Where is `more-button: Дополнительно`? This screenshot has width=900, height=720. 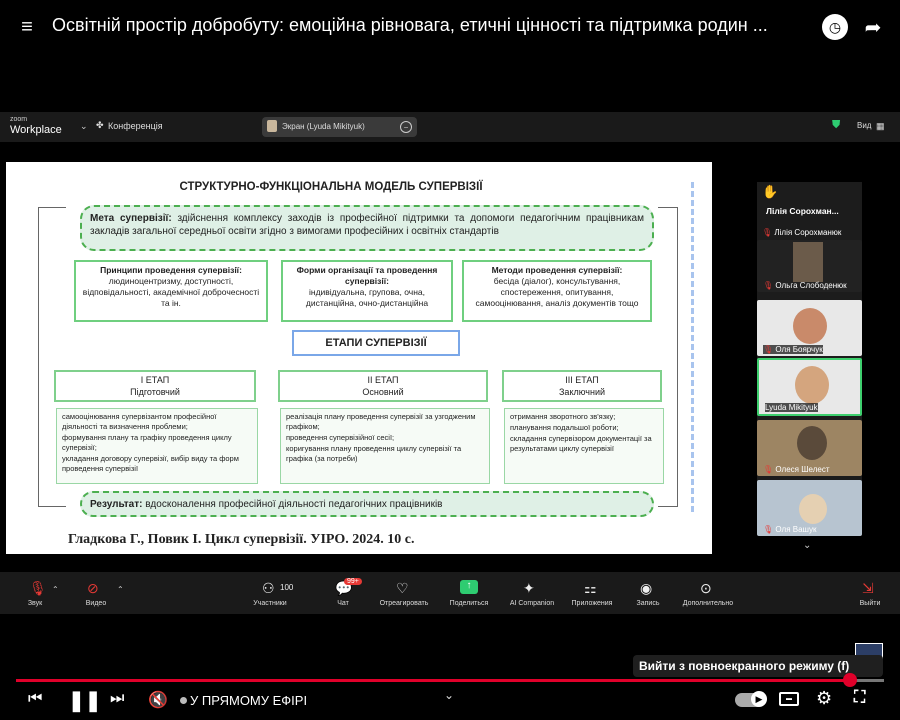
more-button: Дополнительно is located at coordinates (708, 603).